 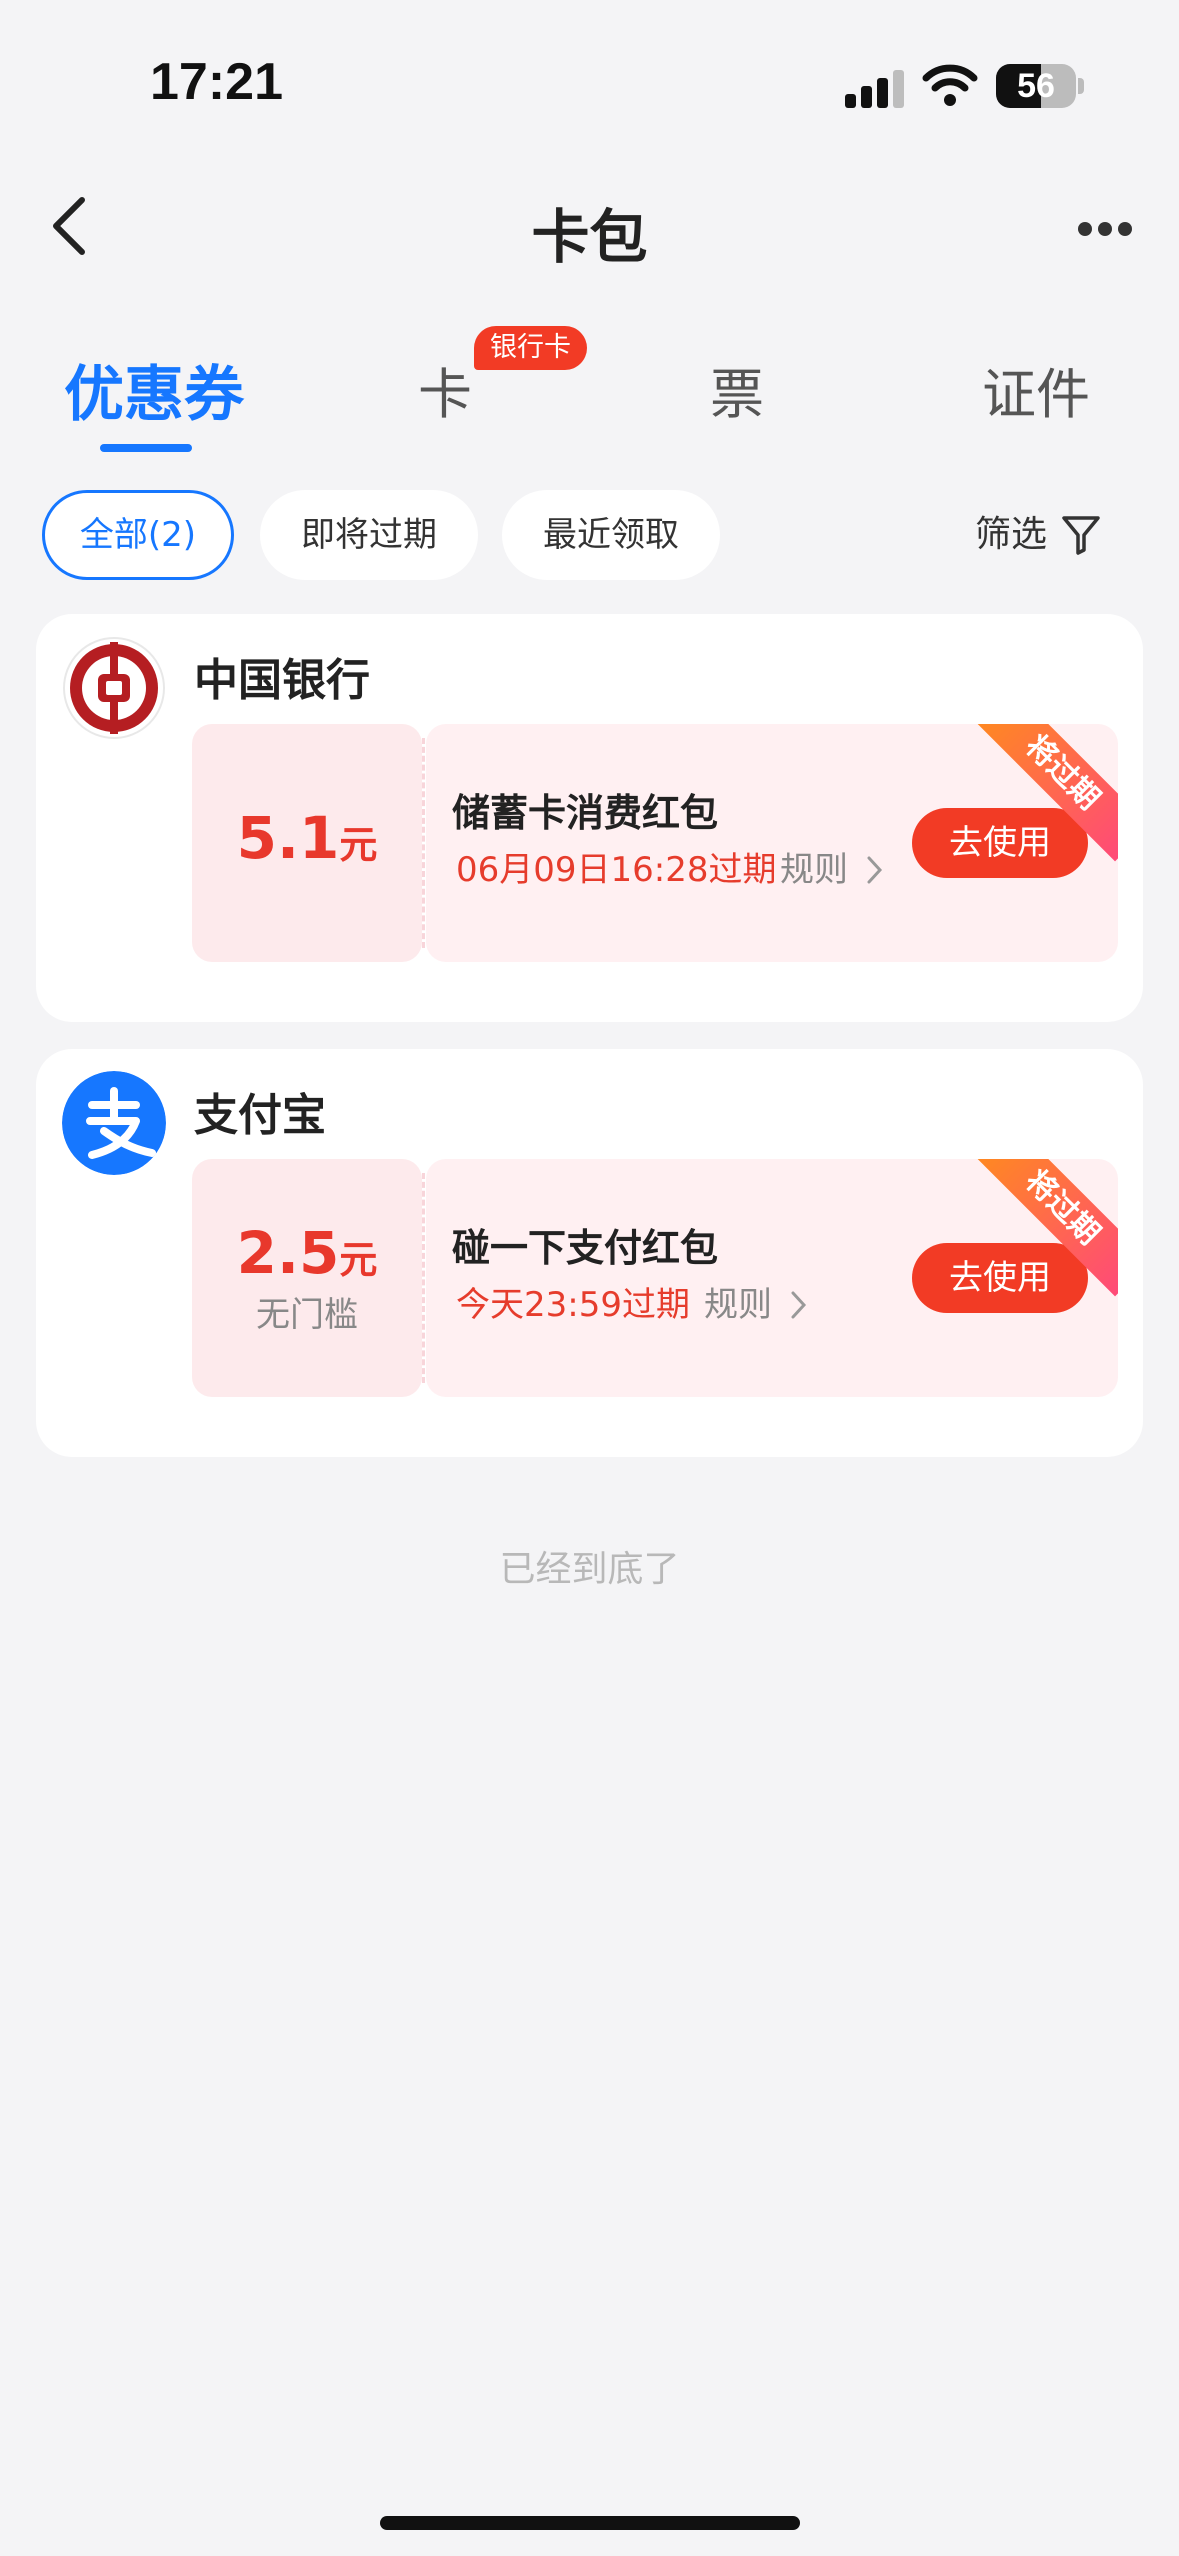 I want to click on active-tab-indicator, so click(x=146, y=448).